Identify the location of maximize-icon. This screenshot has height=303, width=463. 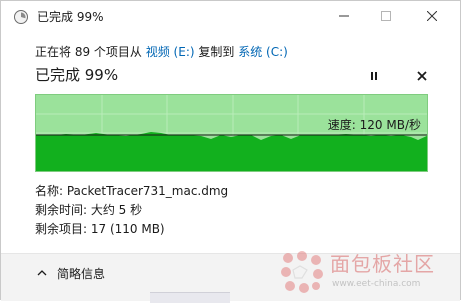
(386, 16).